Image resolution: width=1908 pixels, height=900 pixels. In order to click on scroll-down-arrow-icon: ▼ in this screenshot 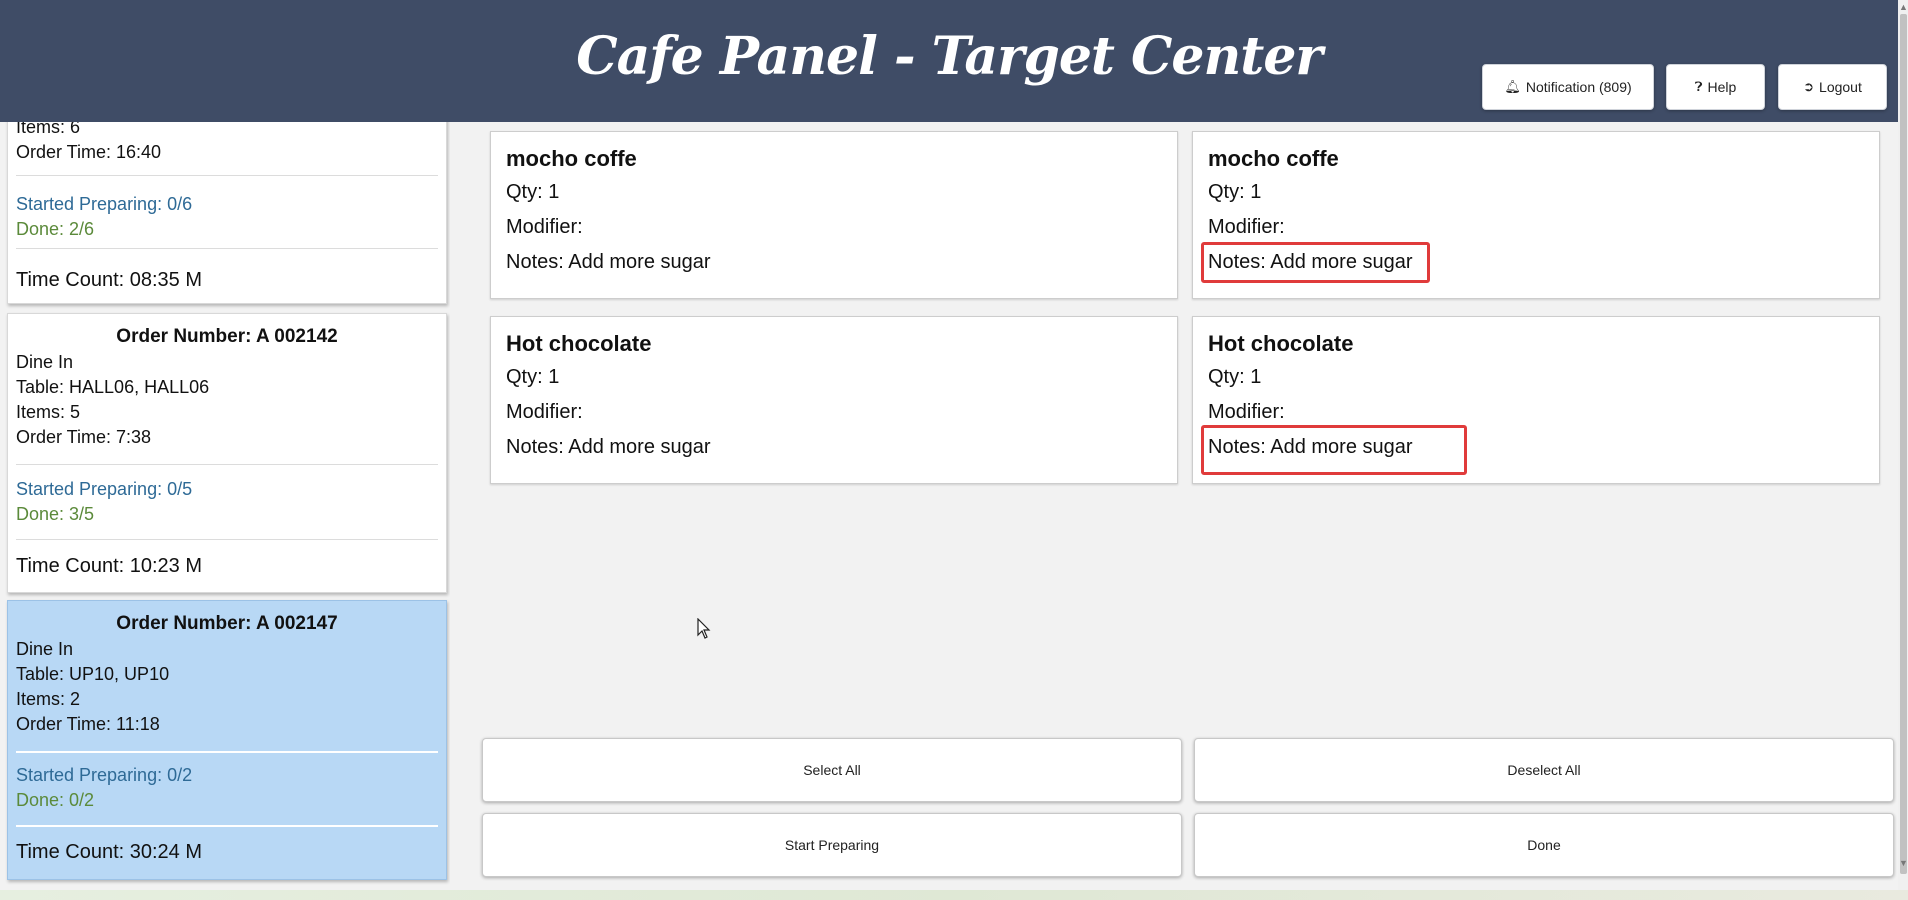, I will do `click(1903, 863)`.